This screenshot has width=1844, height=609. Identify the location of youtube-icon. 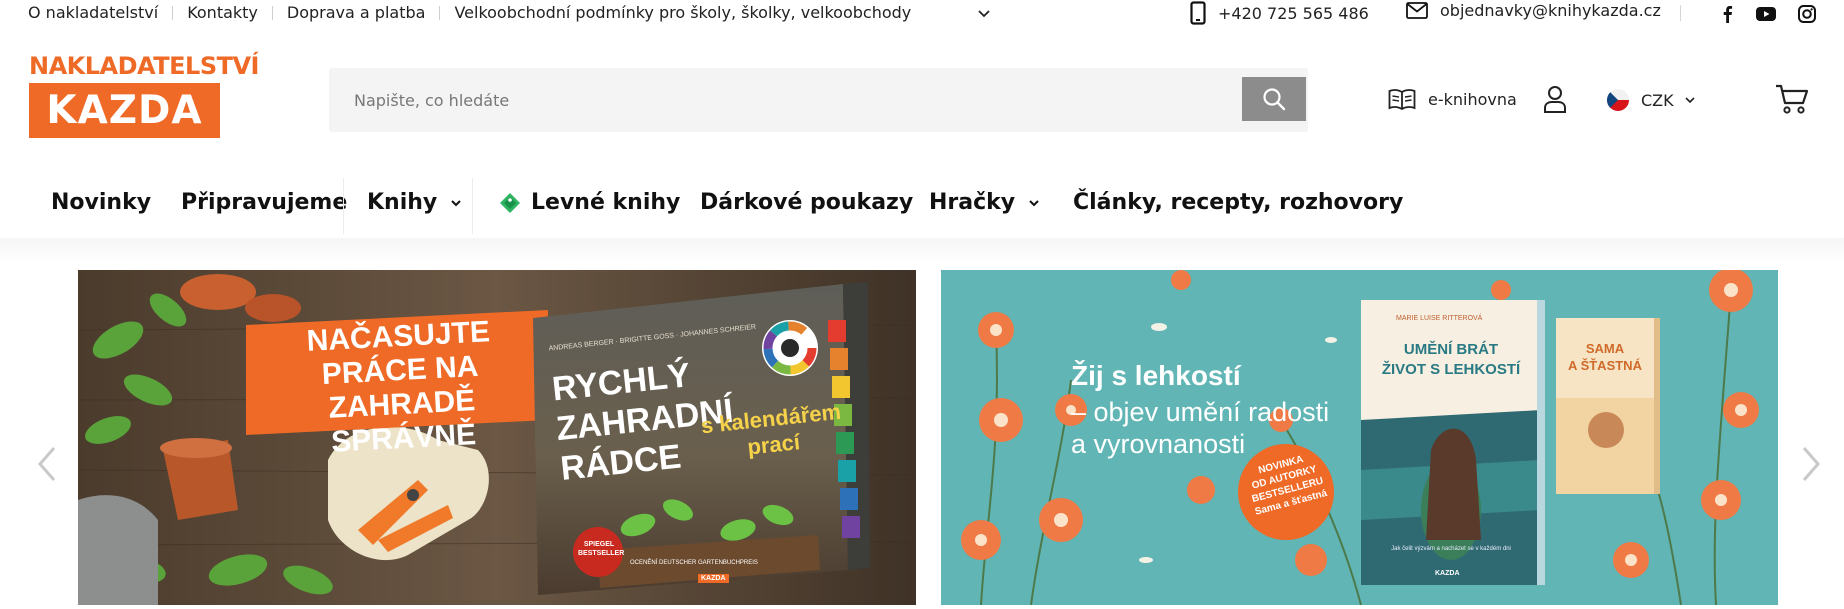
(1766, 14).